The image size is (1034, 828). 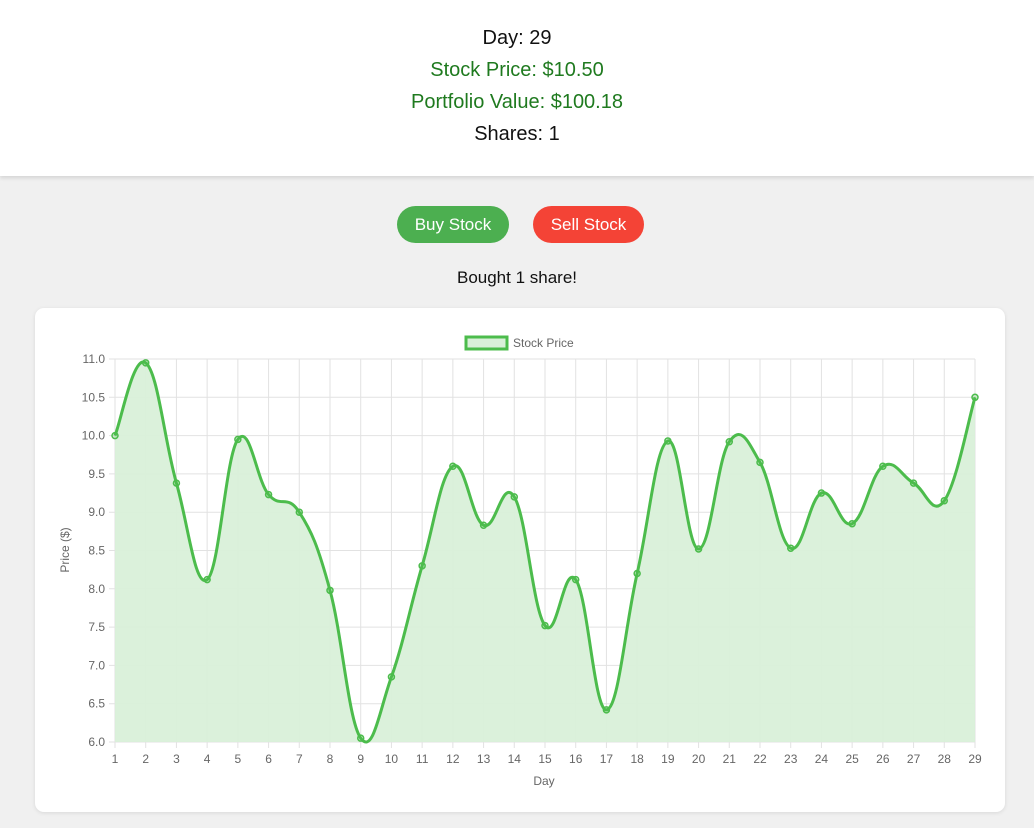 I want to click on x-tick-label: 11, so click(x=422, y=759).